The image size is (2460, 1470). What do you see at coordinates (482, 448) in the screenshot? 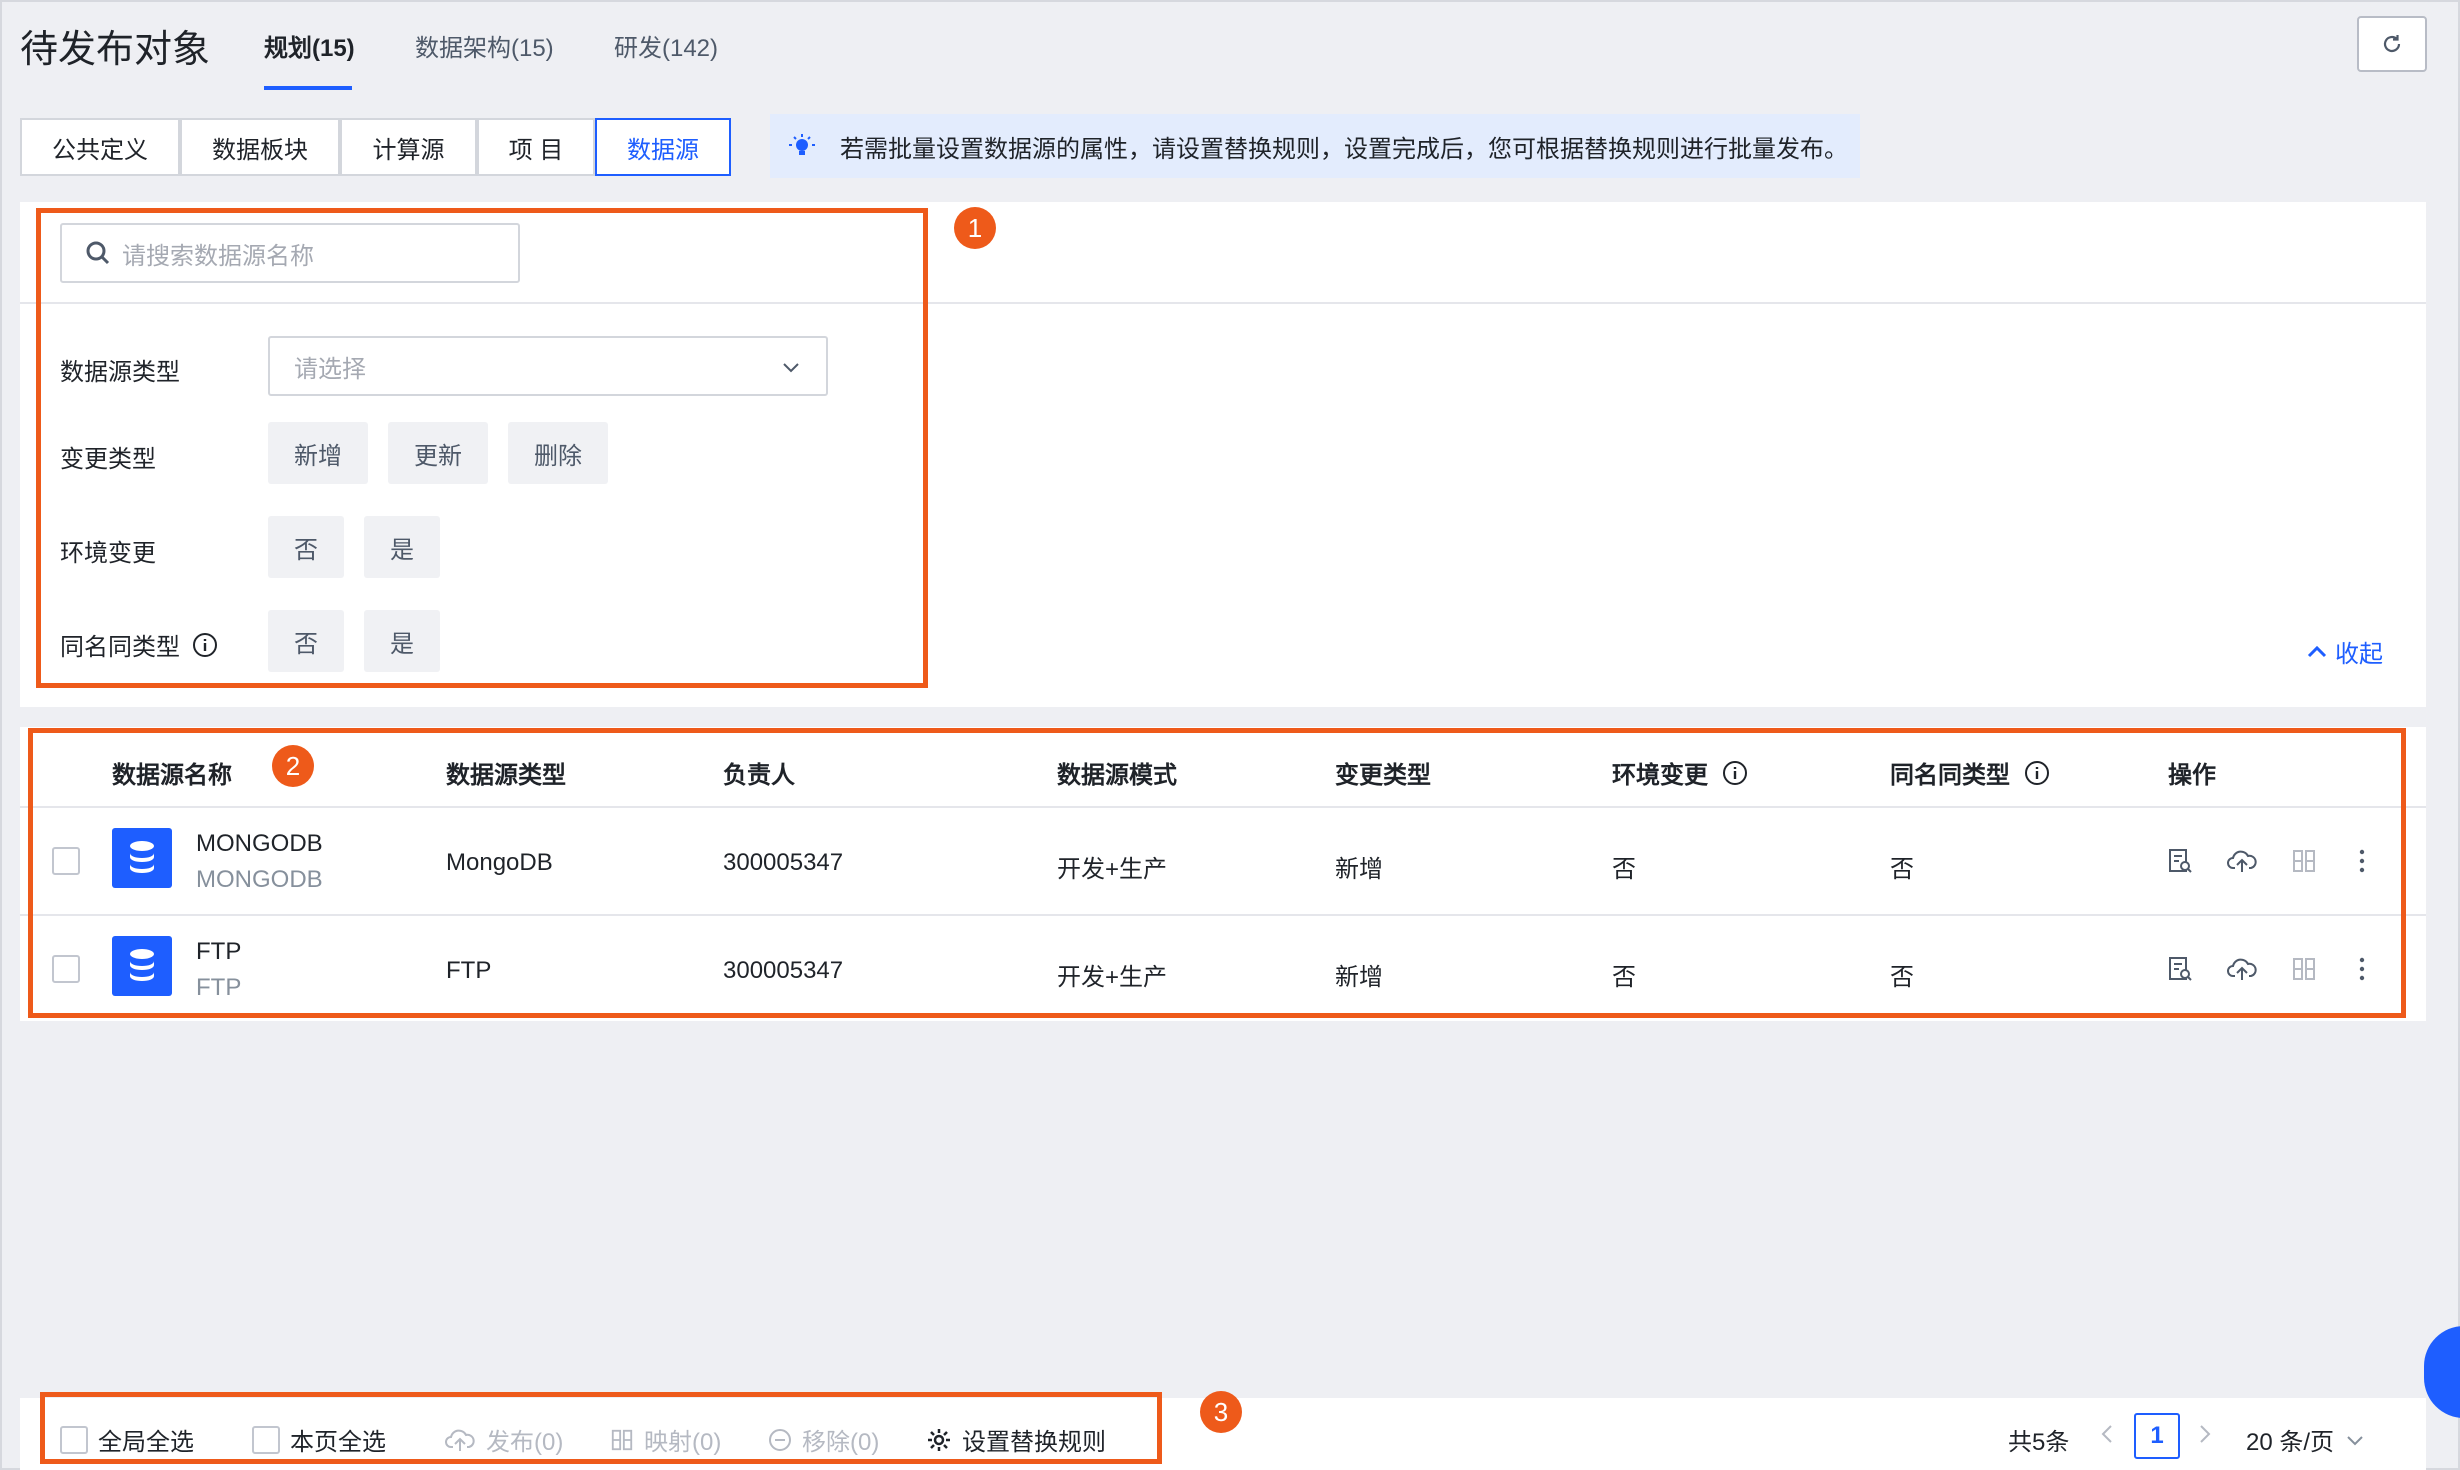
I see `callout-box-filter` at bounding box center [482, 448].